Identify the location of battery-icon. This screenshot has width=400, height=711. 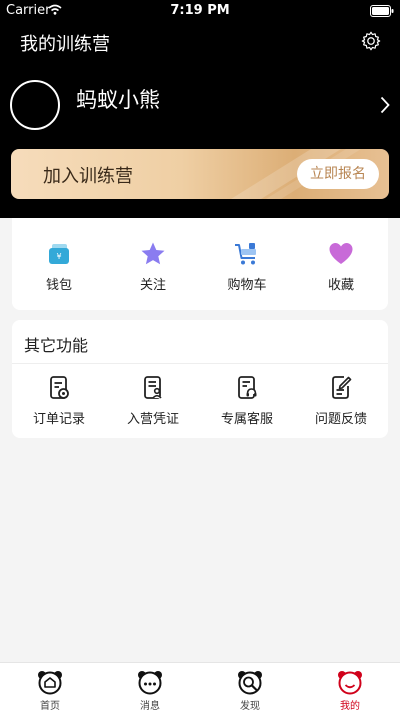
(382, 11).